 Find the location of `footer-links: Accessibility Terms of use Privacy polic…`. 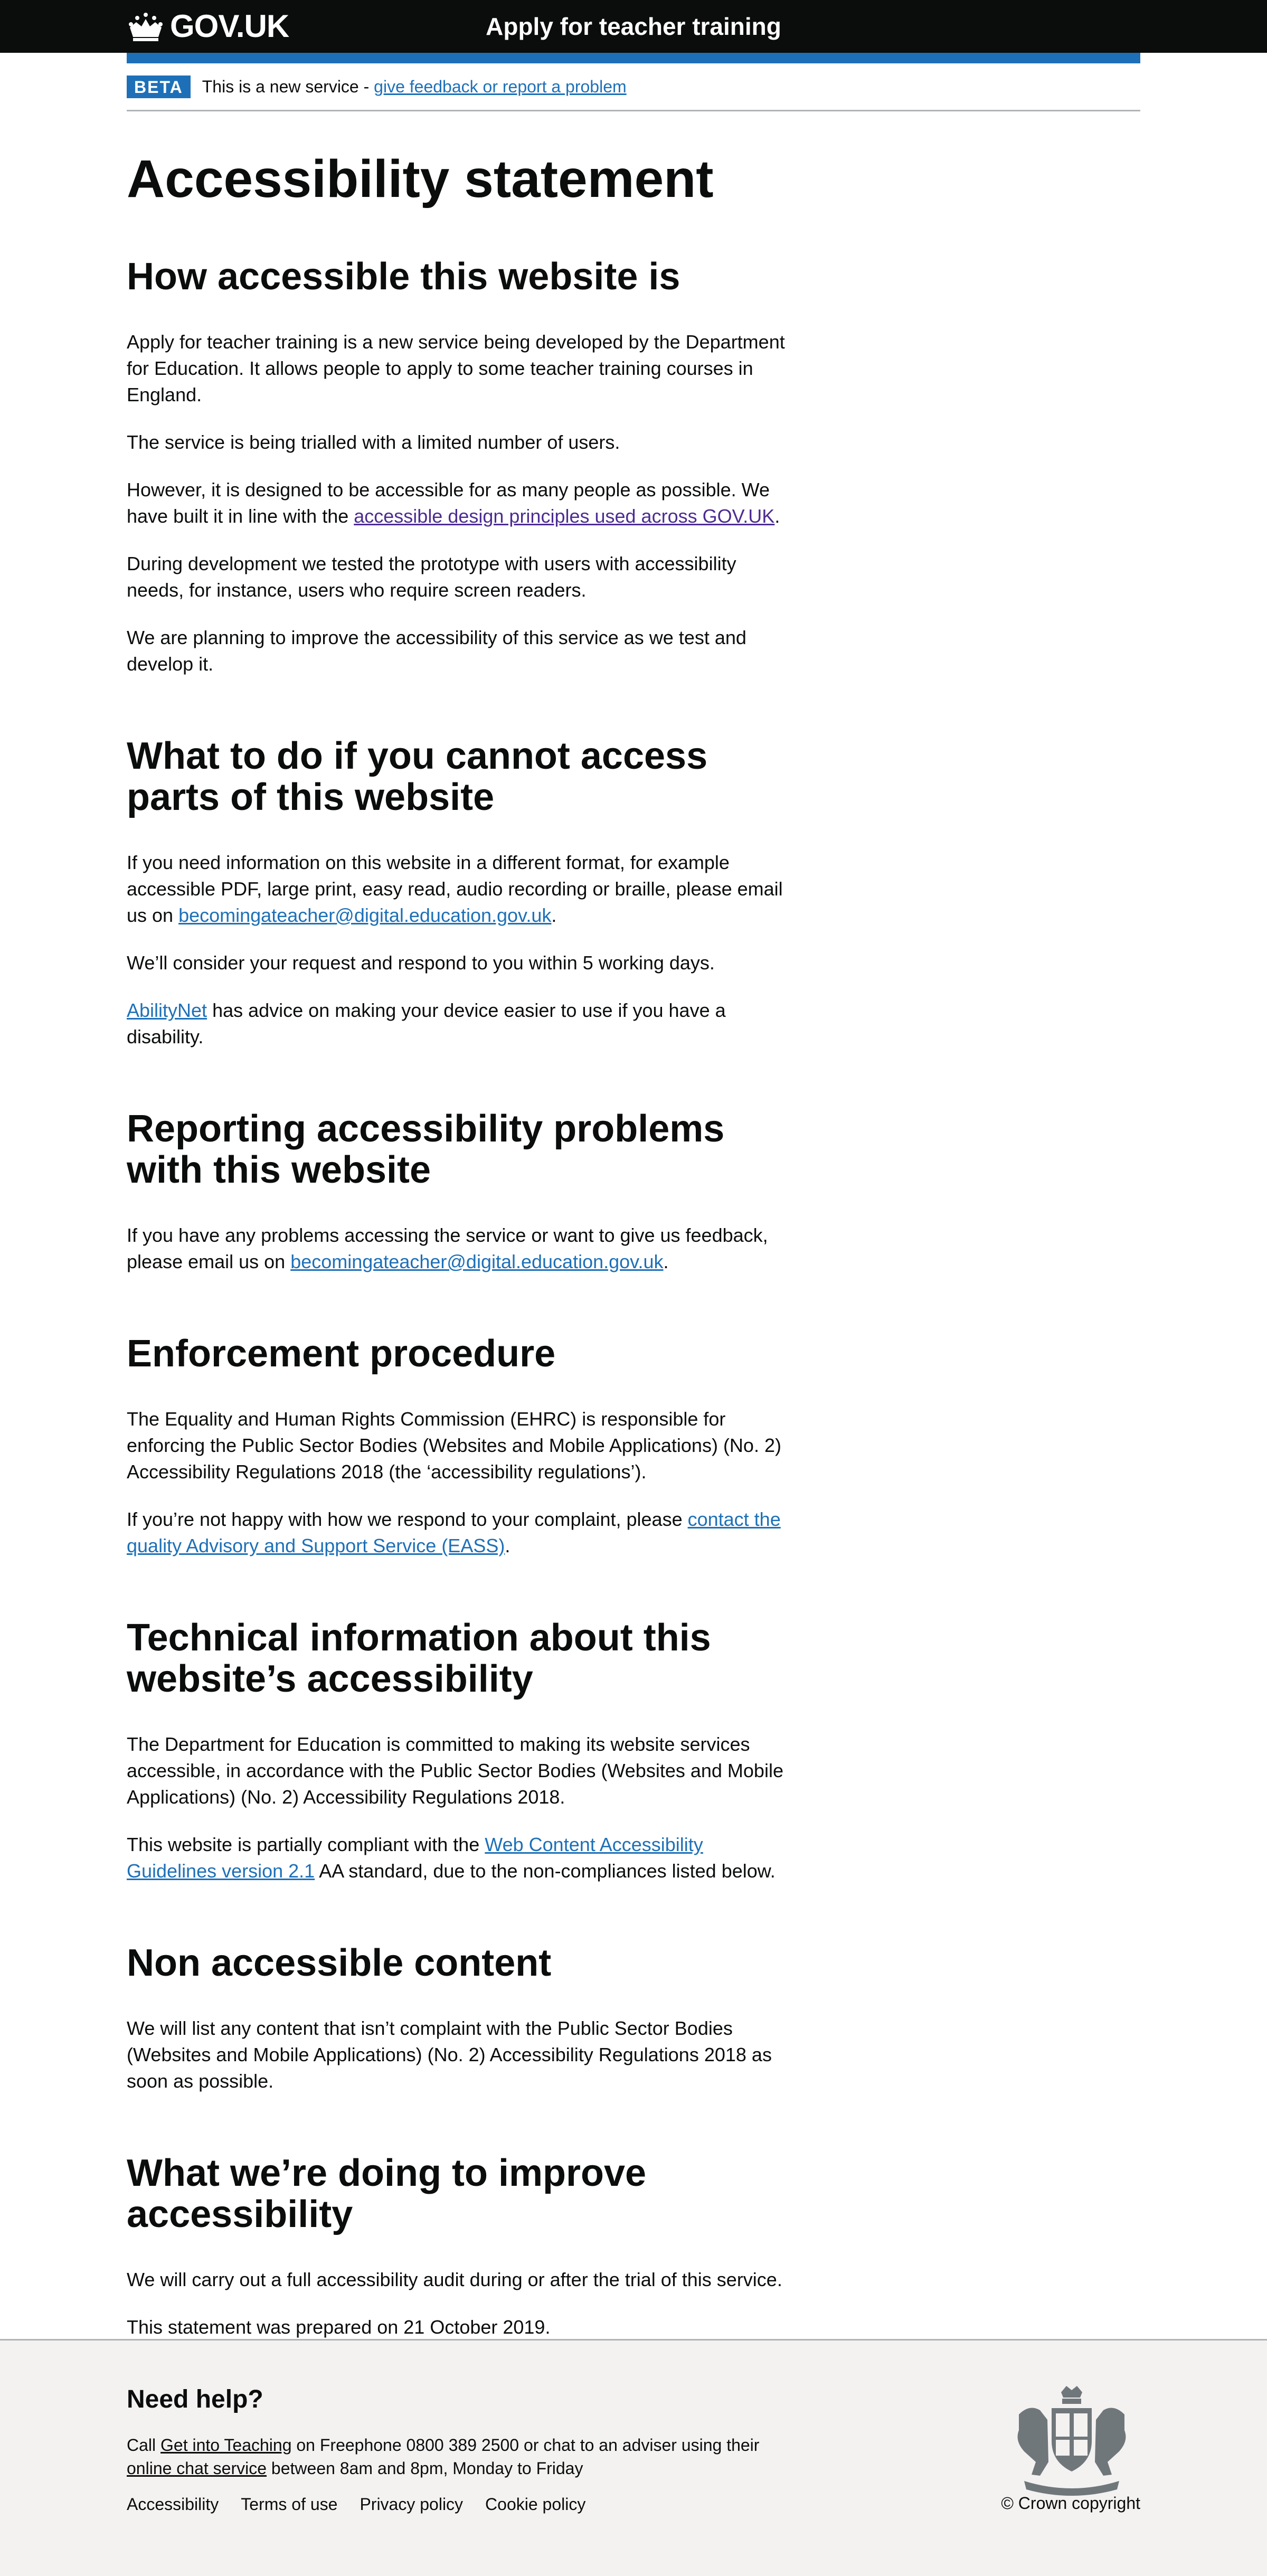

footer-links: Accessibility Terms of use Privacy polic… is located at coordinates (356, 2504).